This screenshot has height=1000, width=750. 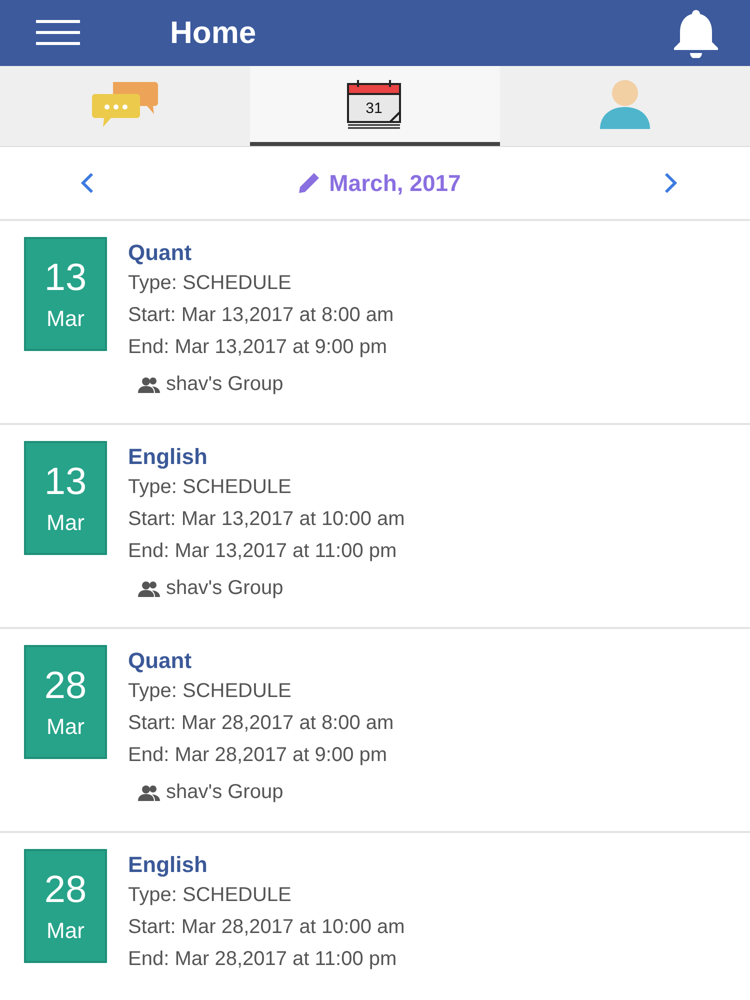 What do you see at coordinates (261, 723) in the screenshot?
I see `event-start: Start: Mar 28,2017 at 8:00 am` at bounding box center [261, 723].